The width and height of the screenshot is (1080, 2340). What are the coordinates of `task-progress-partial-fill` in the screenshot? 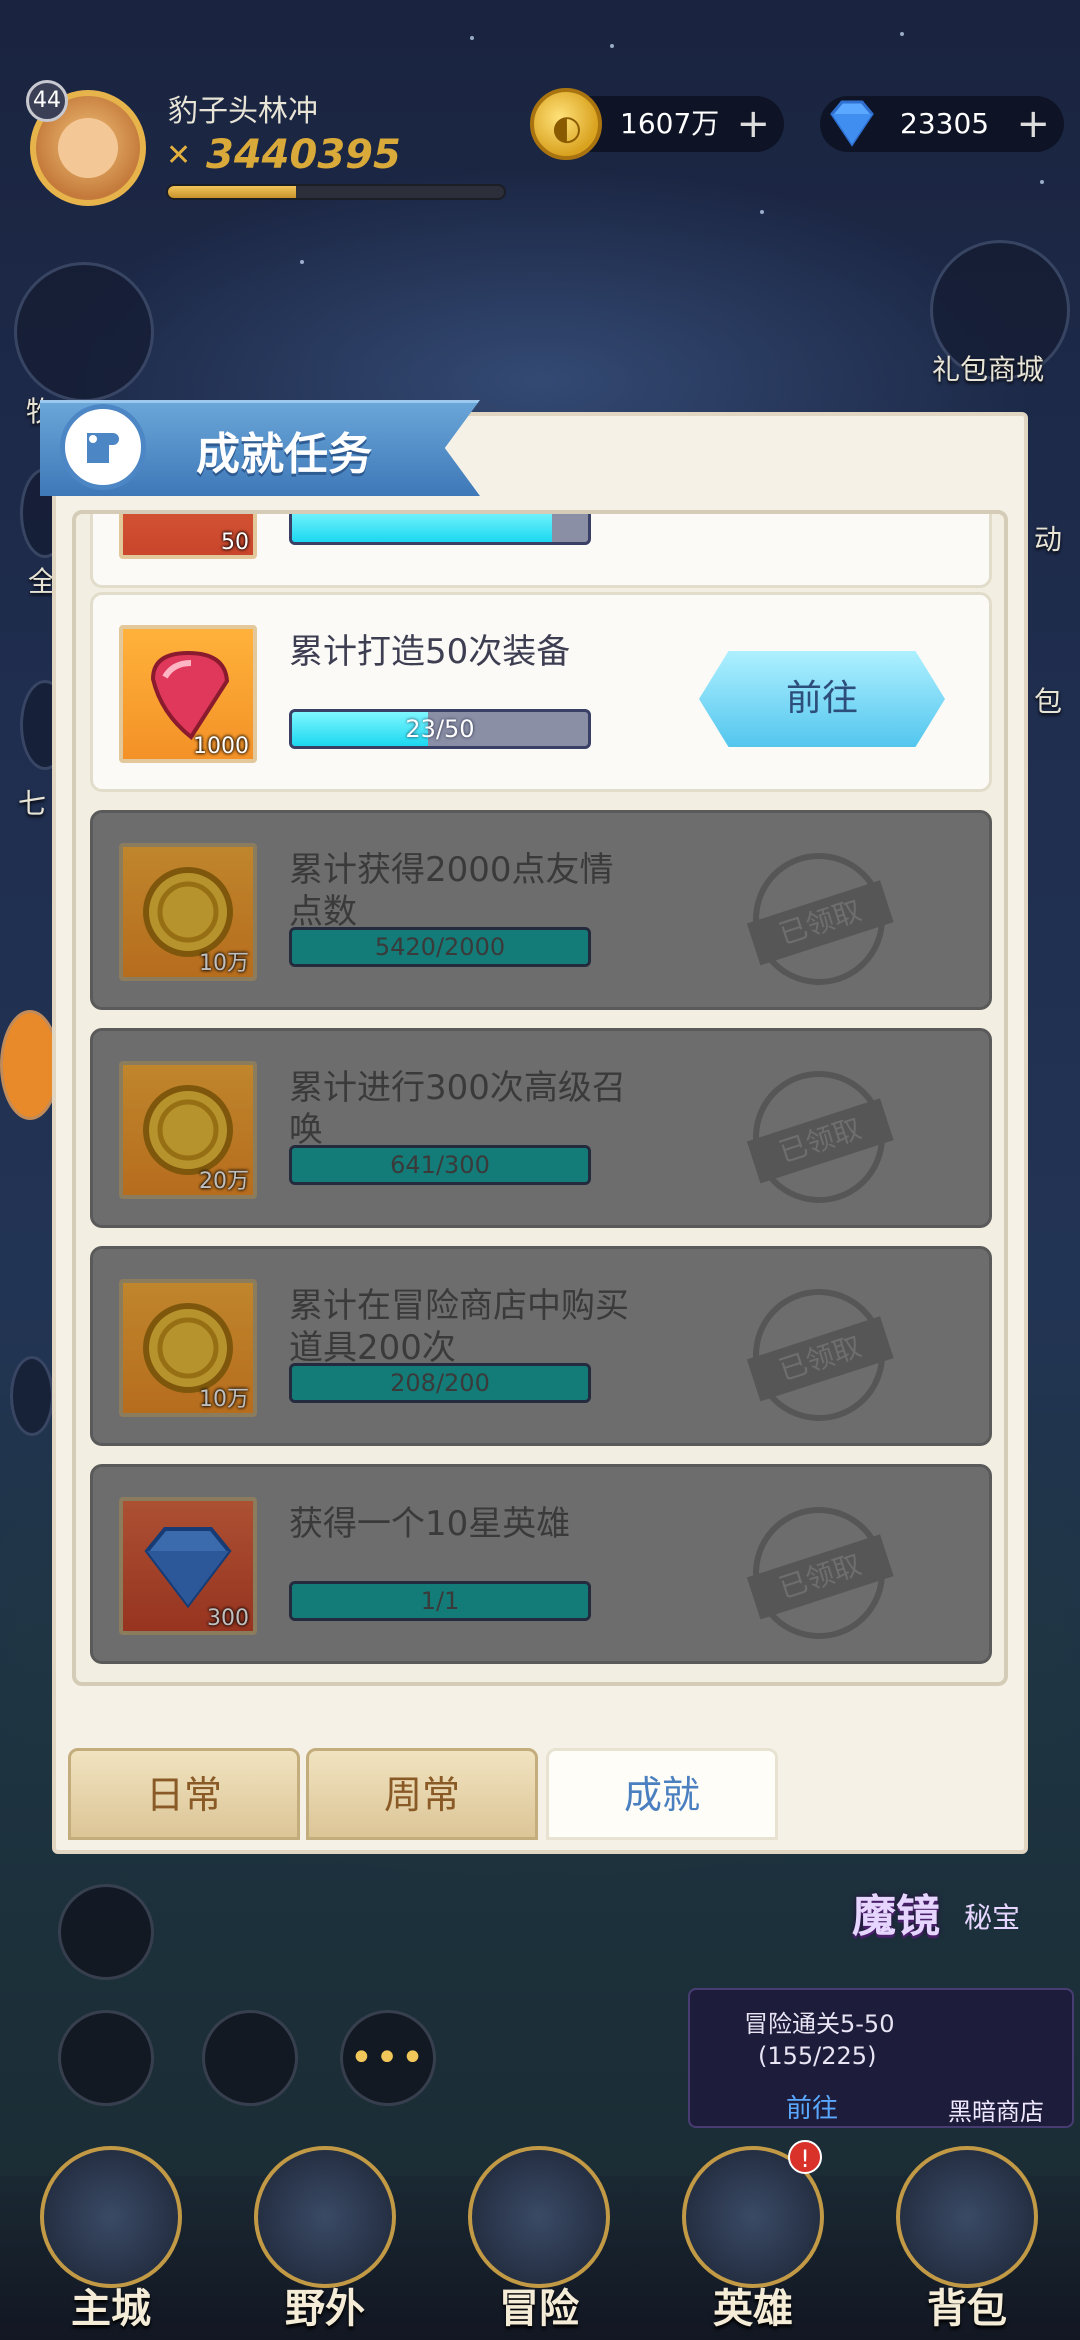 It's located at (422, 528).